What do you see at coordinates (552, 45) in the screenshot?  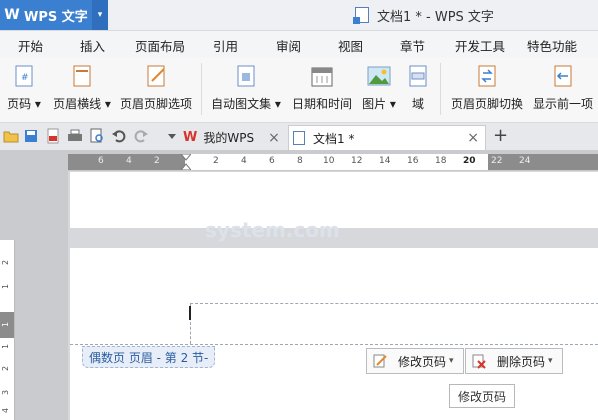 I see `tab-special-features: 特色功能` at bounding box center [552, 45].